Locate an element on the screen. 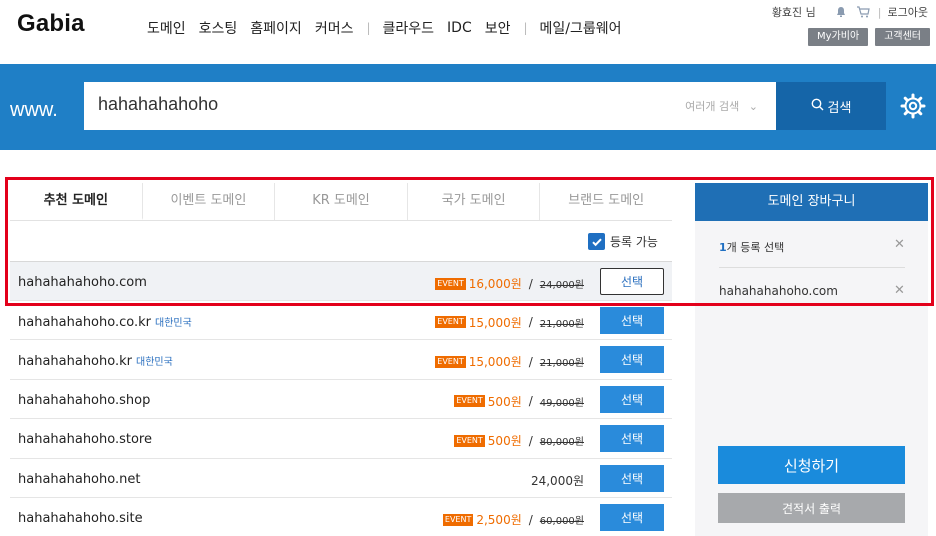  event-price: 16,000원 is located at coordinates (495, 284).